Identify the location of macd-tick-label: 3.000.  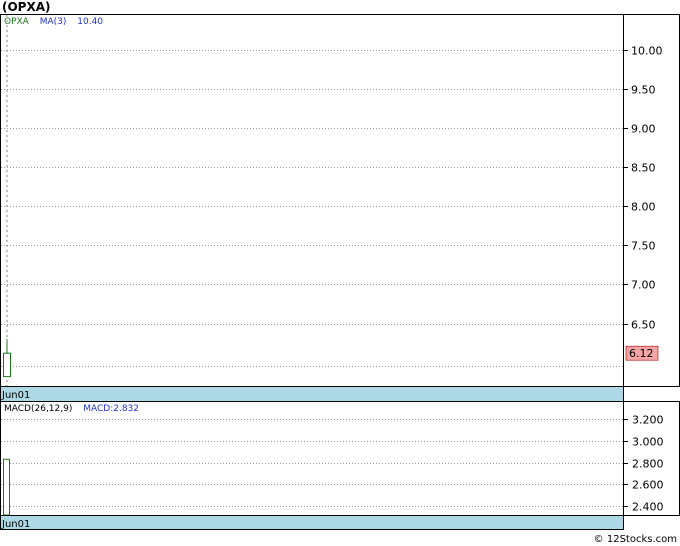
(648, 442).